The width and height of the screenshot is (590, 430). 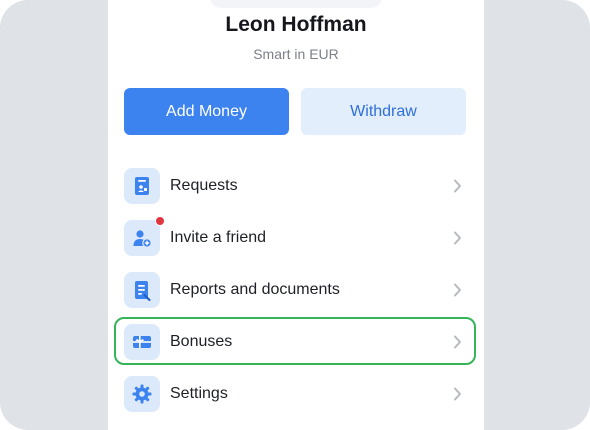 I want to click on gift-card-icon, so click(x=142, y=342).